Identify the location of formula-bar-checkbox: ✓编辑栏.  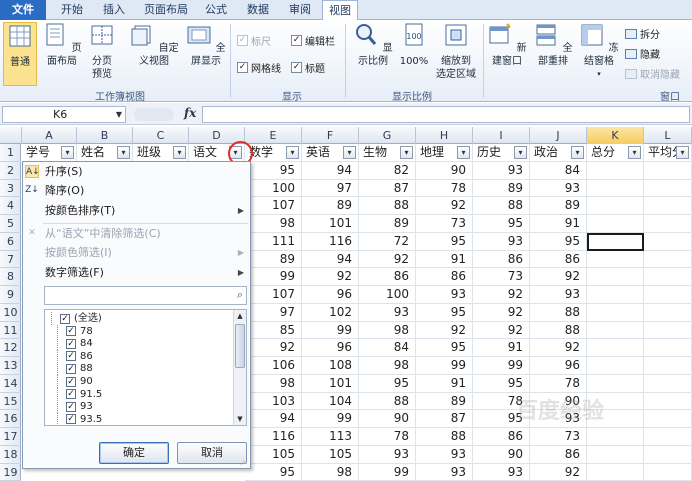
(313, 40).